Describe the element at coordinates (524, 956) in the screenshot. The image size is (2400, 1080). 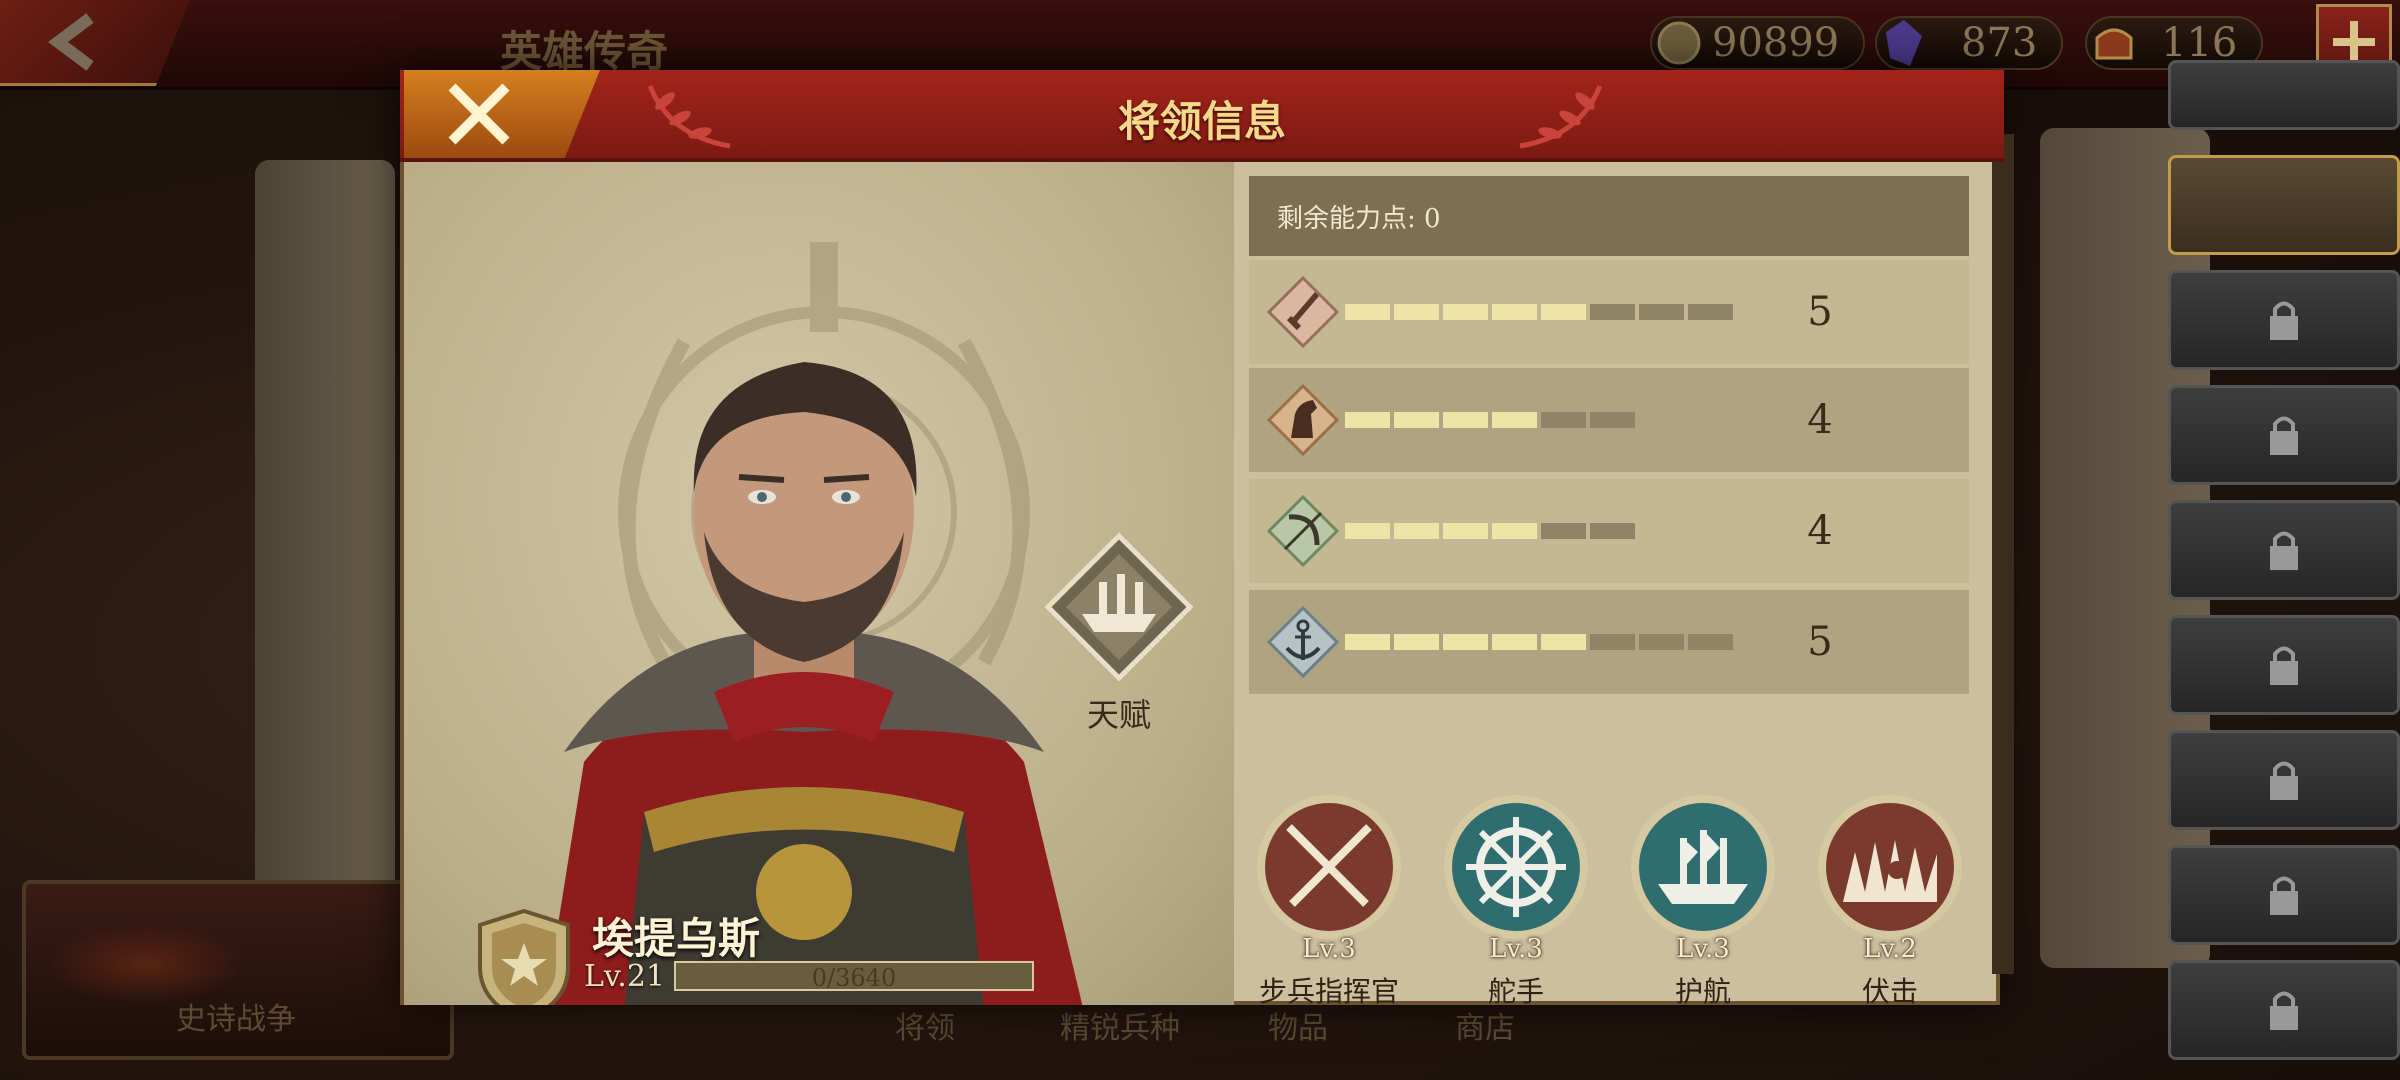
I see `rank-shield-icon` at that location.